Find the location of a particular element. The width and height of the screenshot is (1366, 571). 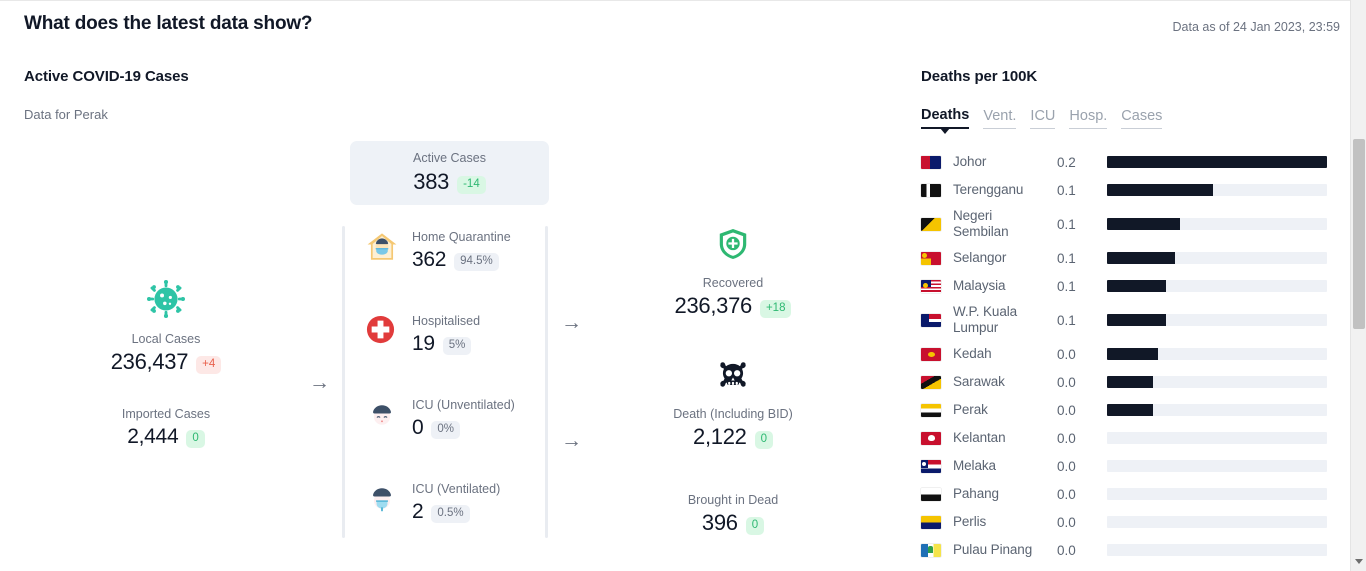

breakdown-value-row: 362 94.5% is located at coordinates (461, 260).